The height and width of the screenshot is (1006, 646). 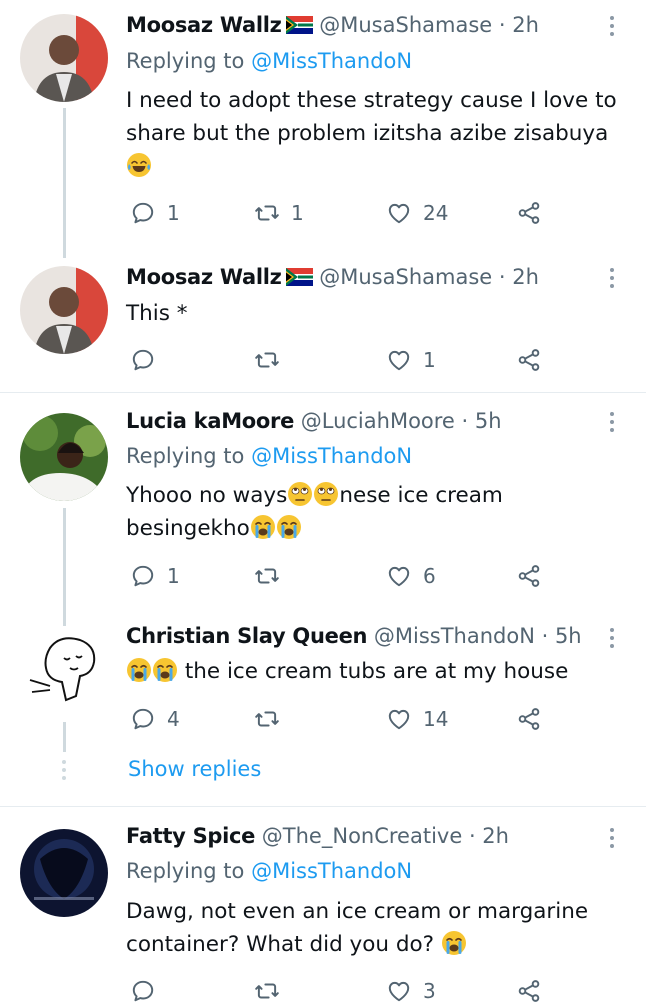 I want to click on action-bar: 4 14, so click(x=341, y=719).